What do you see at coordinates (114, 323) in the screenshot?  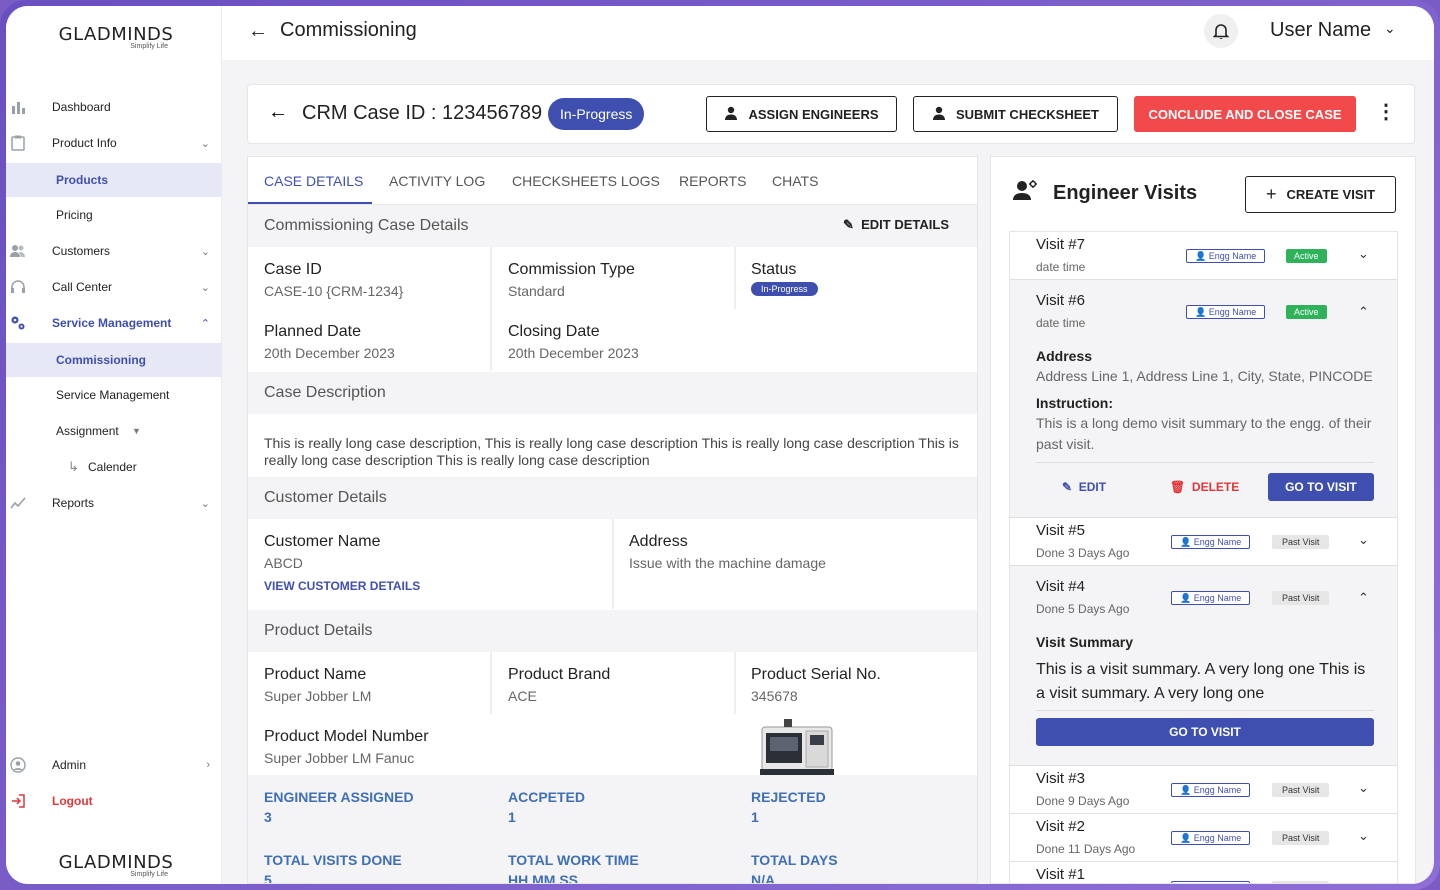 I see `sidebar-item-service-management: Service Management ⌃` at bounding box center [114, 323].